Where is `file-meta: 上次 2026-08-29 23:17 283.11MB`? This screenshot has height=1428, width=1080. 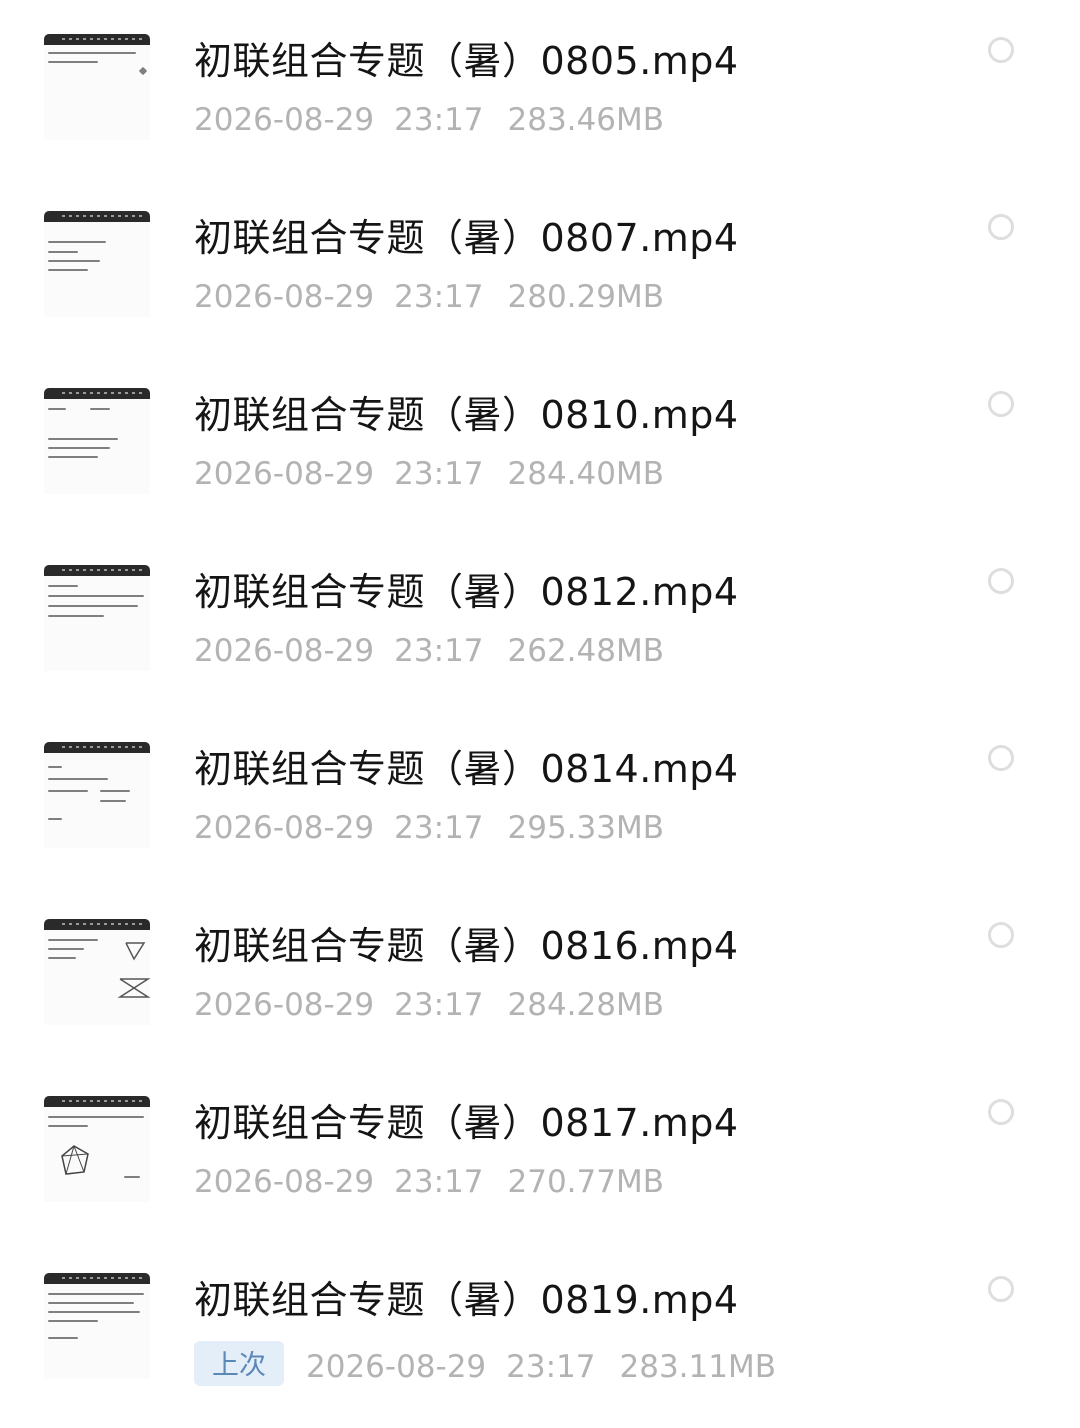
file-meta: 上次 2026-08-29 23:17 283.11MB is located at coordinates (485, 1363).